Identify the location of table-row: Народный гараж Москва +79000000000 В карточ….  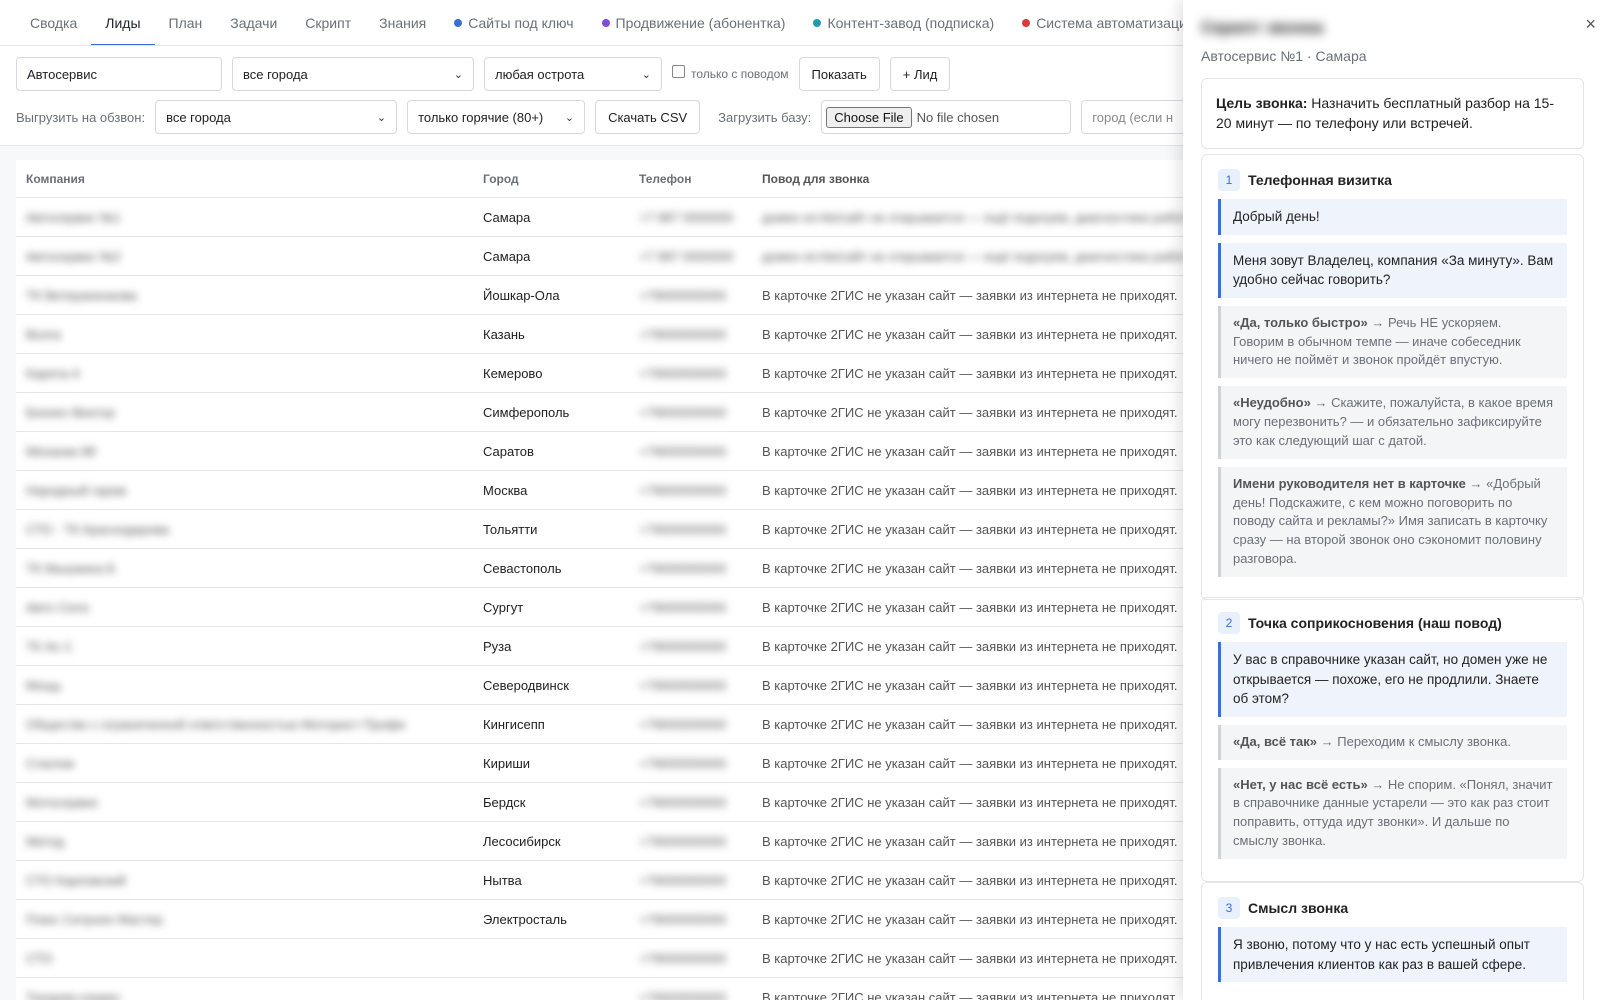
(606, 490).